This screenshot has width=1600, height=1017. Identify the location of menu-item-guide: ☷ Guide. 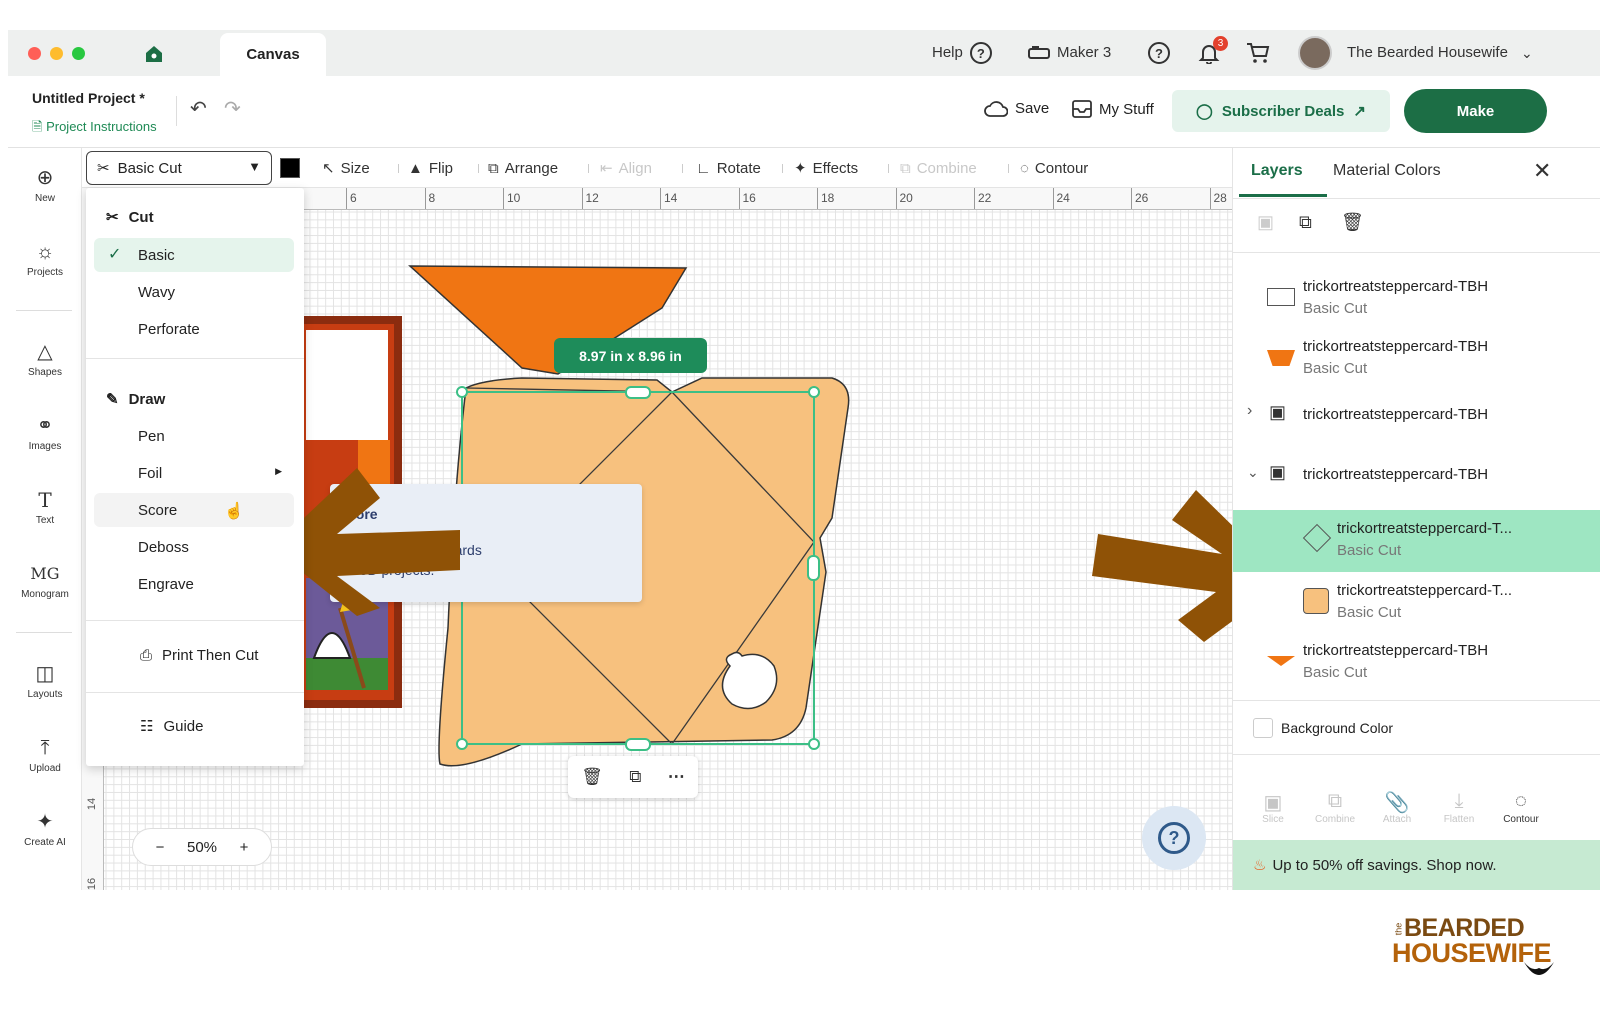
(194, 726).